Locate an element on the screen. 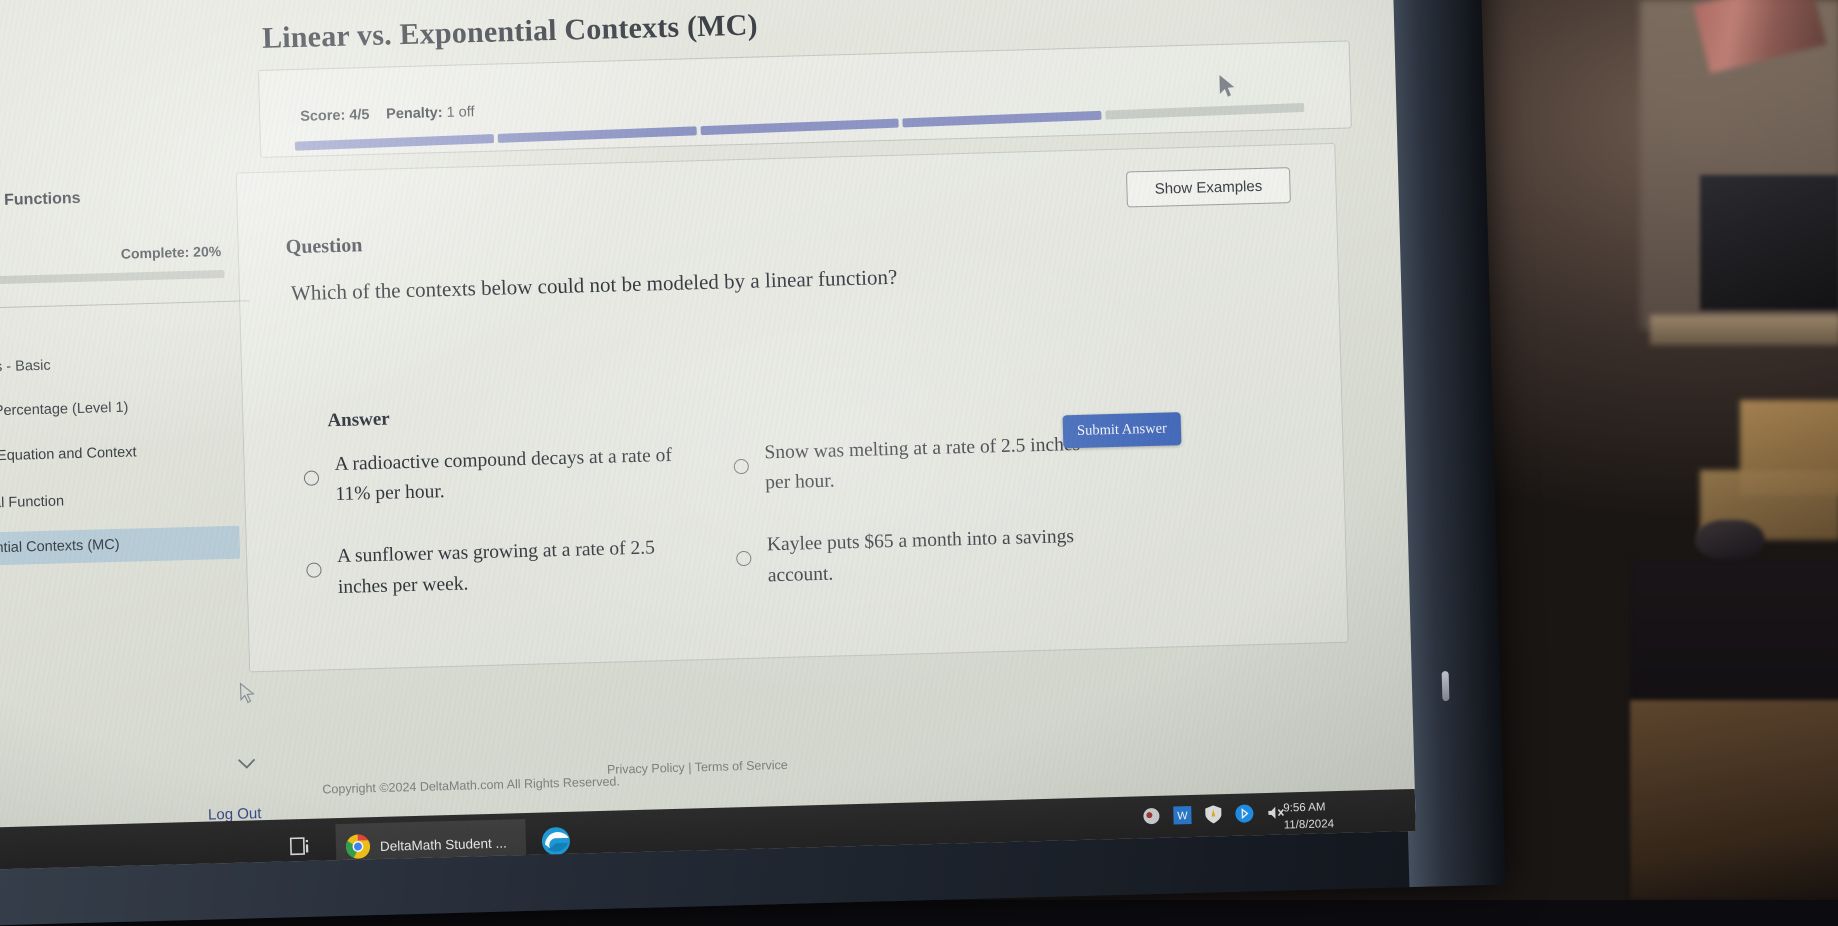 This screenshot has height=926, width=1838. tray-word-icon: W is located at coordinates (1182, 815).